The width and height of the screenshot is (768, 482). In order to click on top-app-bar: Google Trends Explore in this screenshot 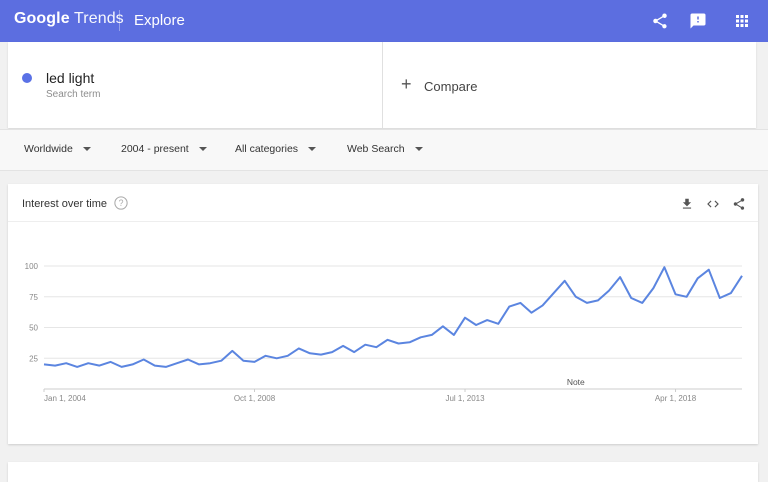, I will do `click(384, 21)`.